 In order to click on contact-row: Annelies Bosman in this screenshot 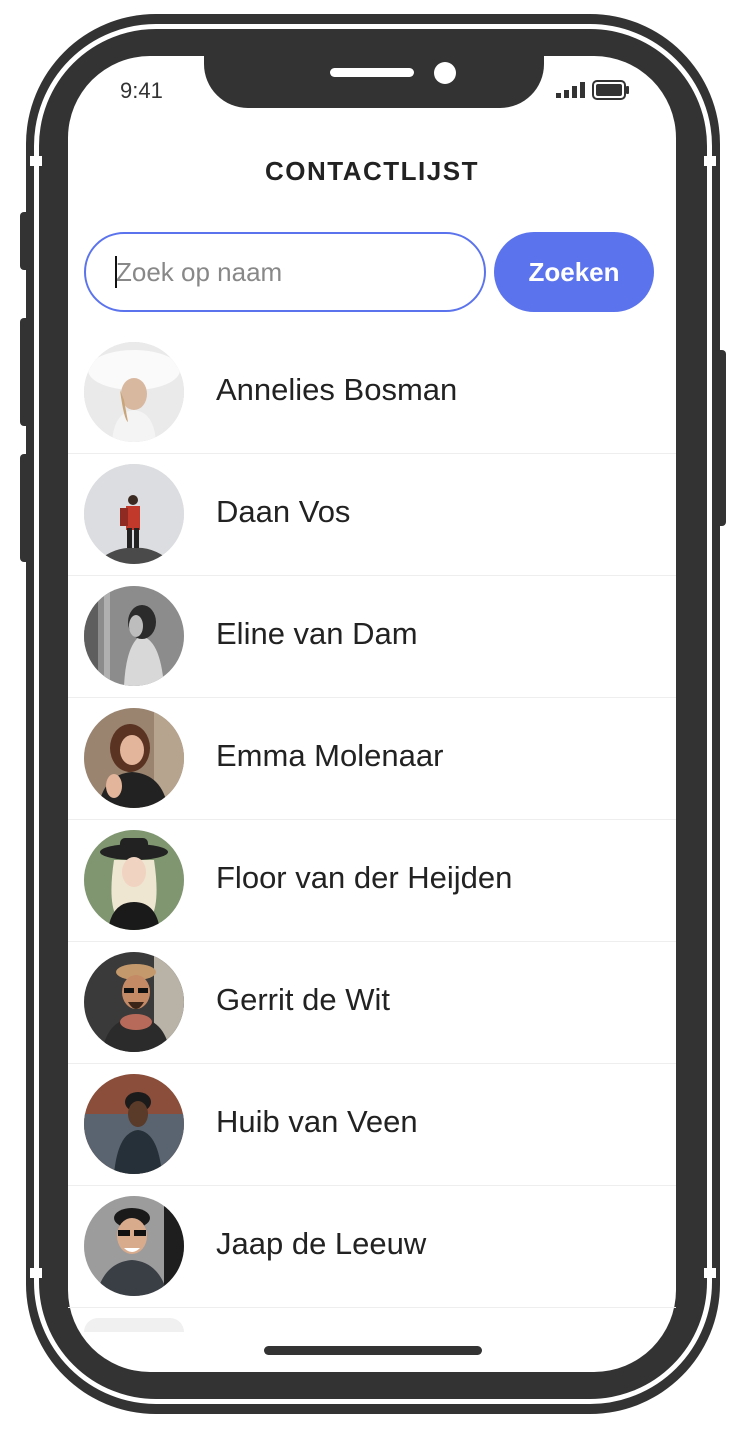, I will do `click(372, 393)`.